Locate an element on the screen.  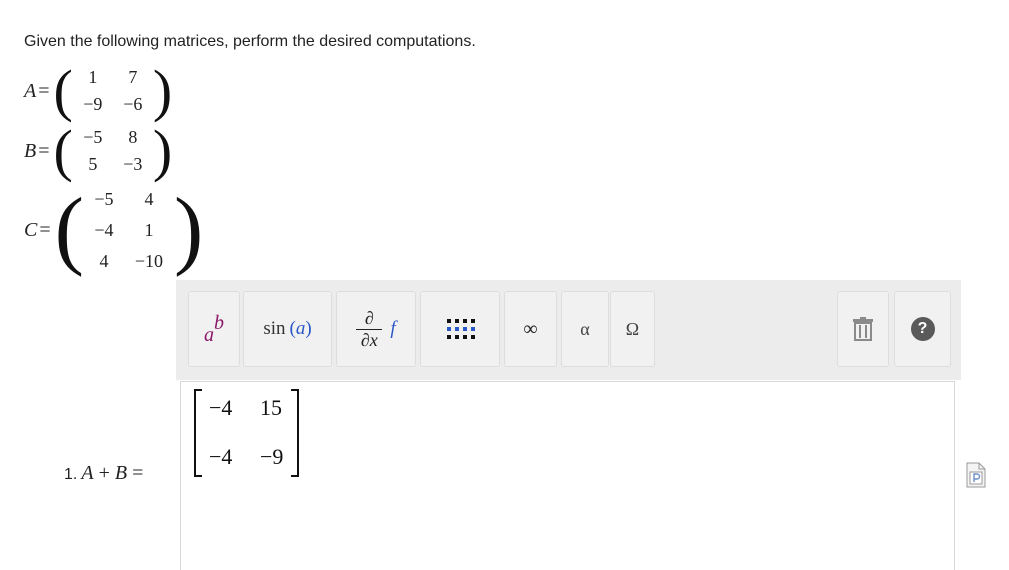
matrix-cell: −3 is located at coordinates (133, 164).